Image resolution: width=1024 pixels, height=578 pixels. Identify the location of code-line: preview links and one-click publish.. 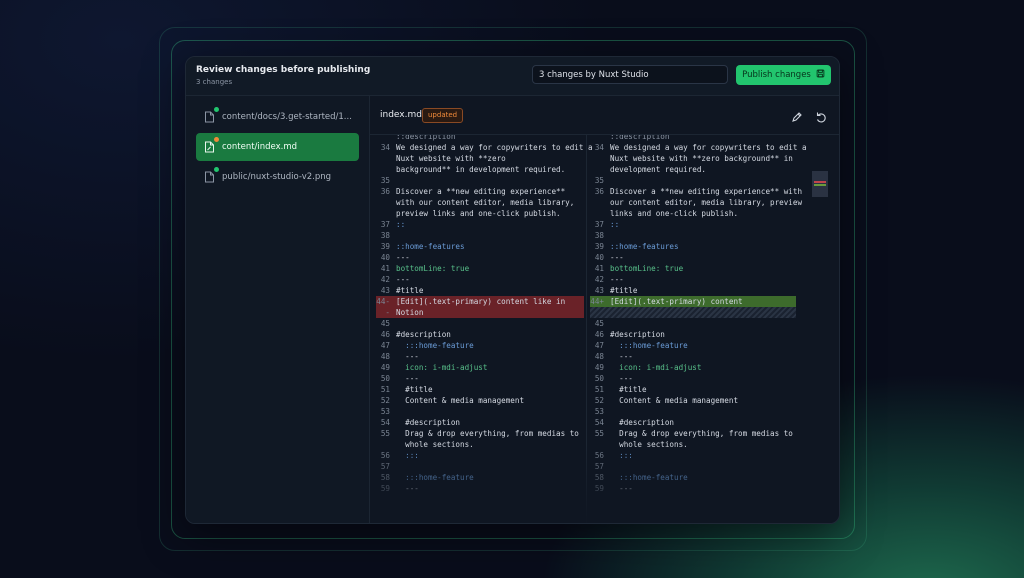
(482, 213).